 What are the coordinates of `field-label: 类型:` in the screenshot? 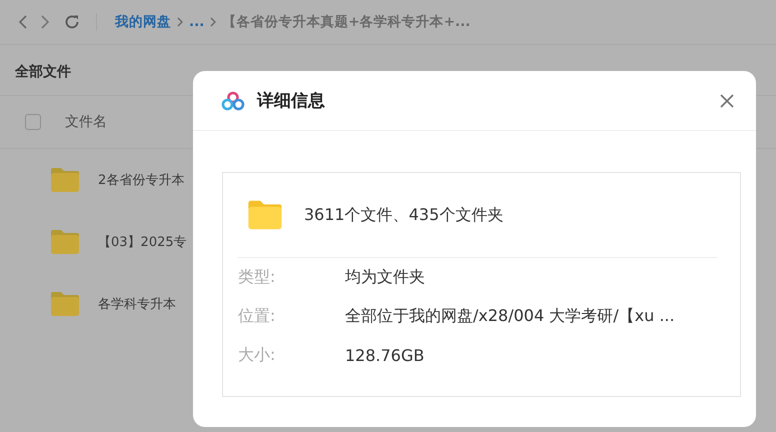 It's located at (257, 277).